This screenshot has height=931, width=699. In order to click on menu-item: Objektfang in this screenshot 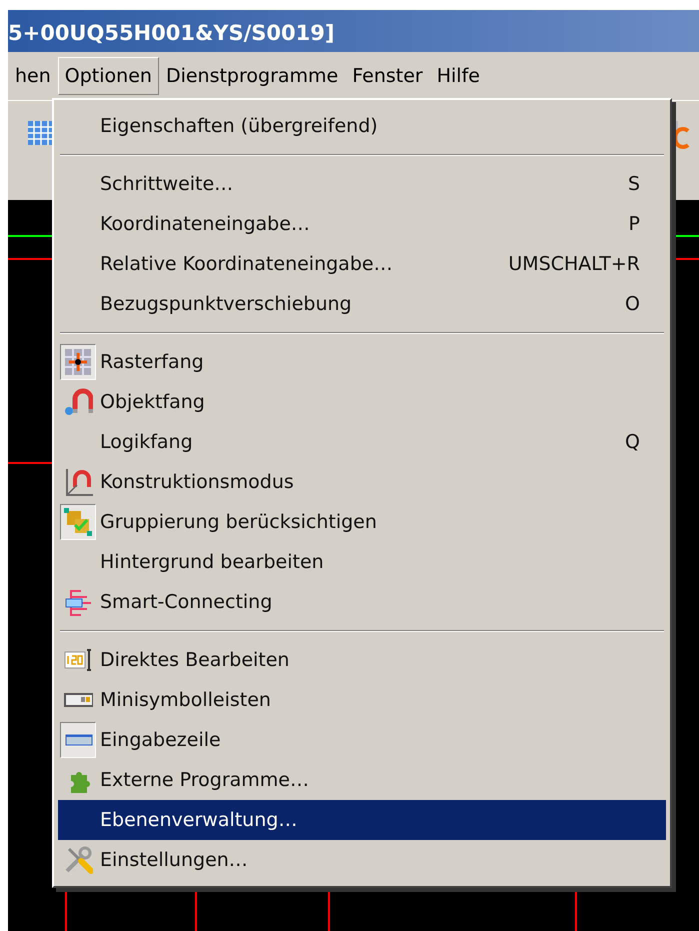, I will do `click(362, 402)`.